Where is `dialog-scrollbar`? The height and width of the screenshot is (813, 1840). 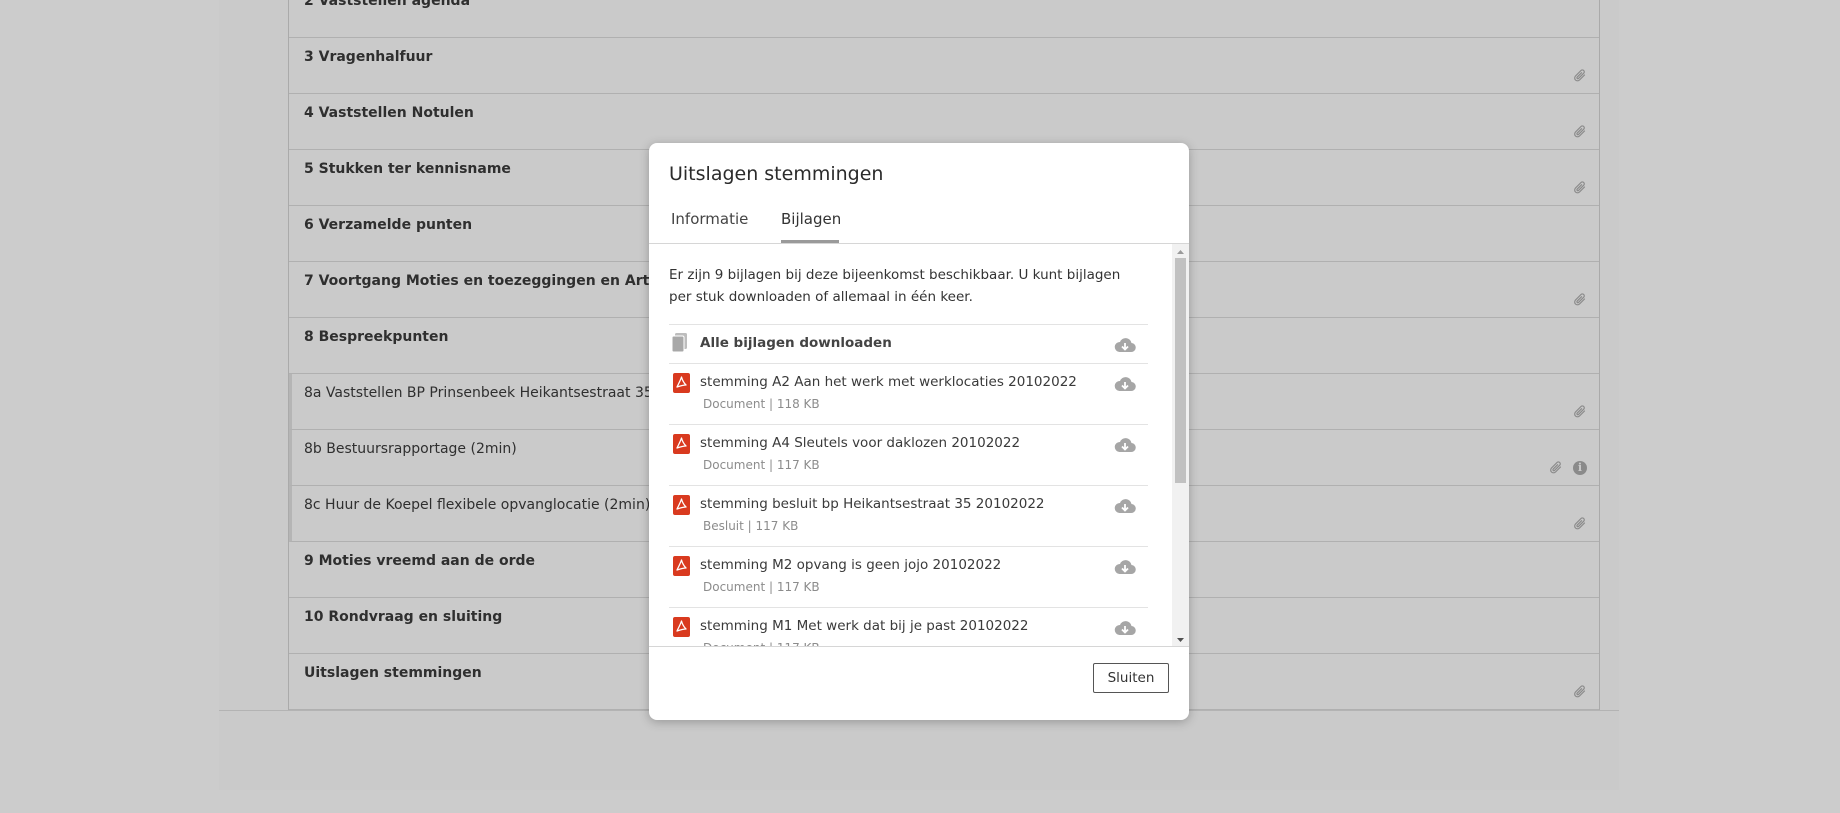 dialog-scrollbar is located at coordinates (1180, 445).